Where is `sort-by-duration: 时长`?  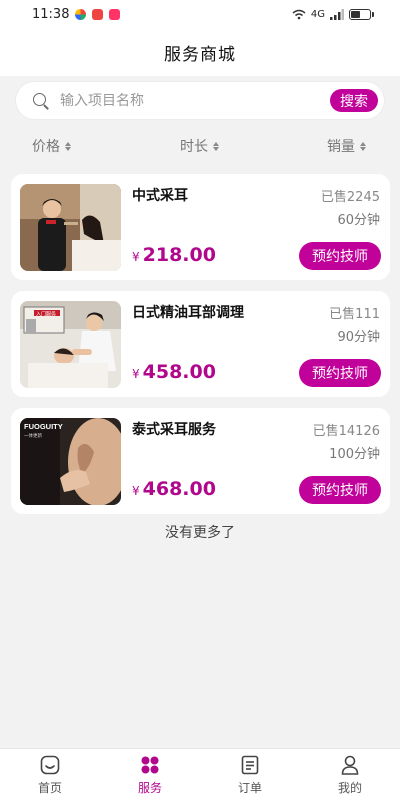
sort-by-duration: 时长 is located at coordinates (199, 146).